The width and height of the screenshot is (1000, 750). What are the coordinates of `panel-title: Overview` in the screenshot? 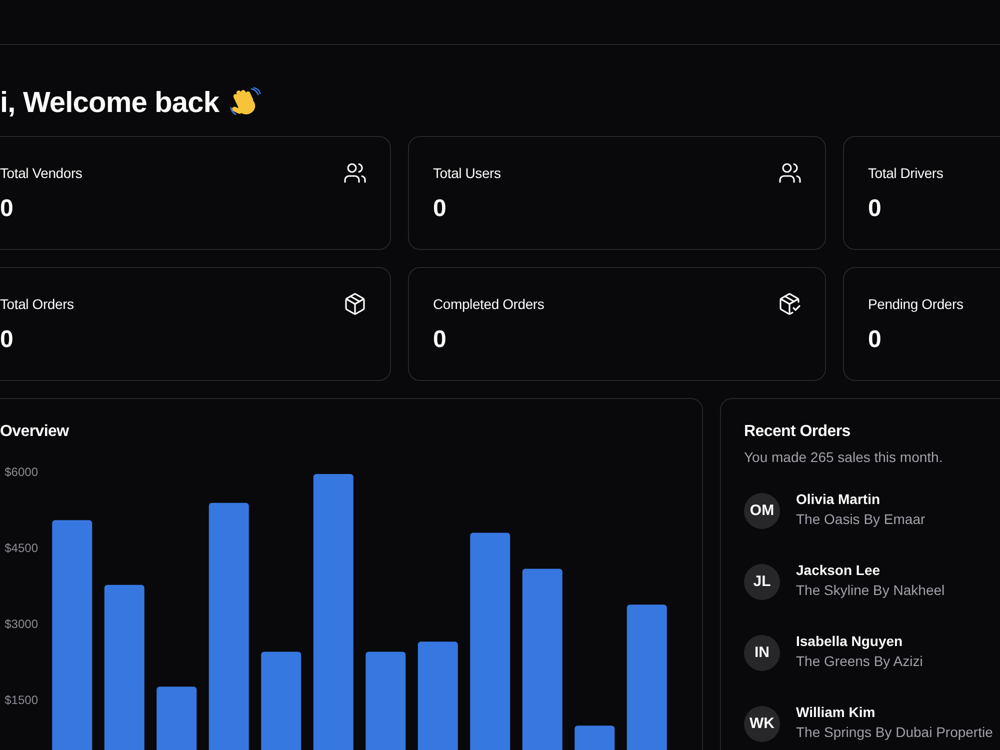 It's located at (34, 432).